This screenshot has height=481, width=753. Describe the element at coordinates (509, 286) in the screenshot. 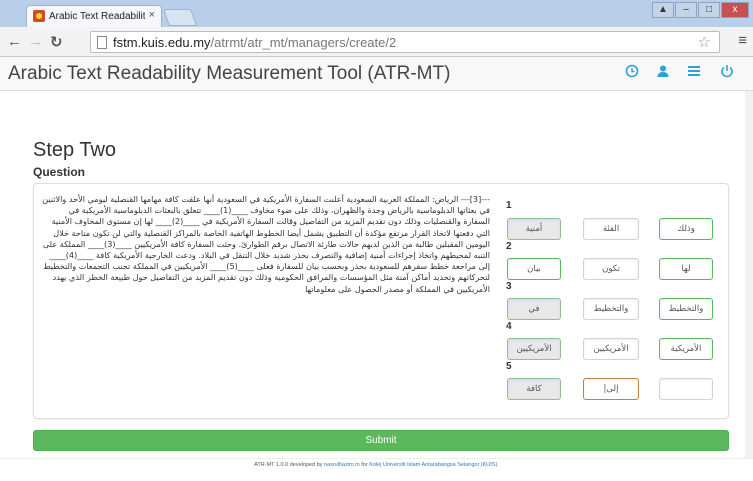

I see `question-number: 3` at that location.